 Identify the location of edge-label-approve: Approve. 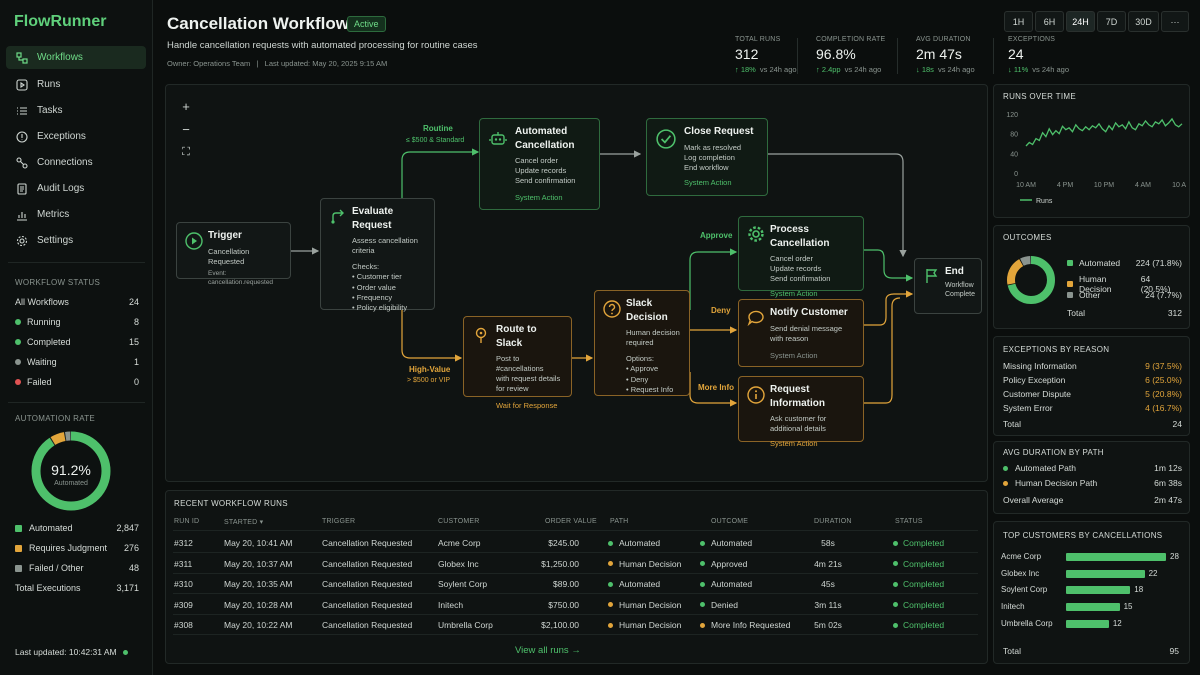
(716, 235).